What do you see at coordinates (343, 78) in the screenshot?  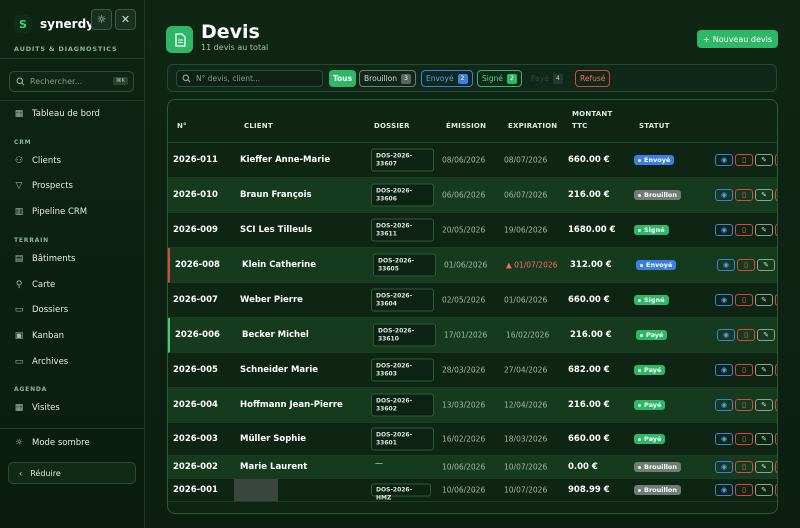 I see `filter-chip-all: Tous` at bounding box center [343, 78].